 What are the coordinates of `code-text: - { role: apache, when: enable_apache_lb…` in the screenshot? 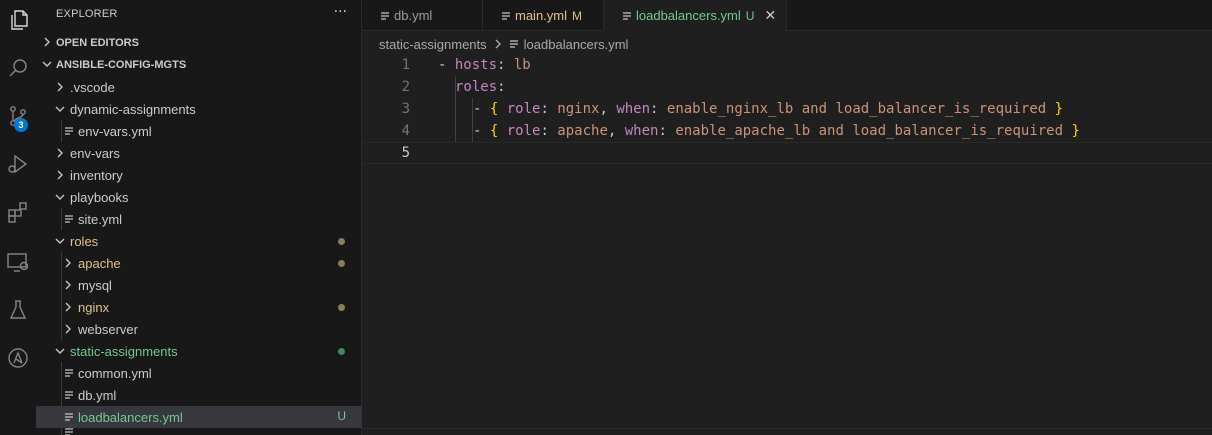 It's located at (776, 131).